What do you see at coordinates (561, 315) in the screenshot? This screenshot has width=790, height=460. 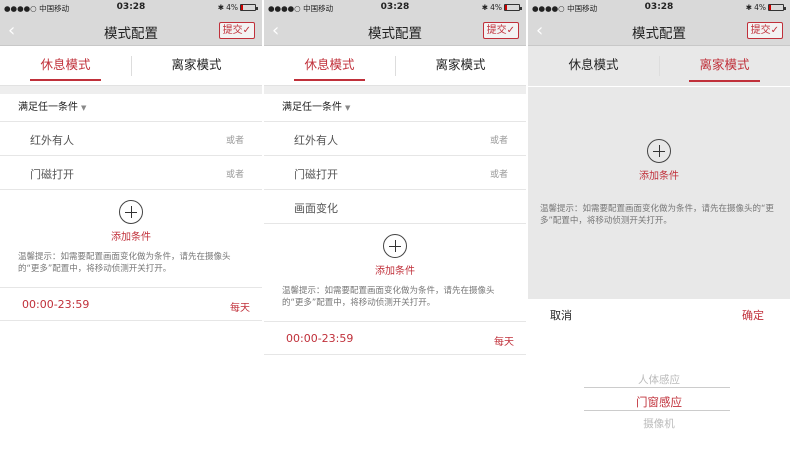 I see `cancel-button: 取消` at bounding box center [561, 315].